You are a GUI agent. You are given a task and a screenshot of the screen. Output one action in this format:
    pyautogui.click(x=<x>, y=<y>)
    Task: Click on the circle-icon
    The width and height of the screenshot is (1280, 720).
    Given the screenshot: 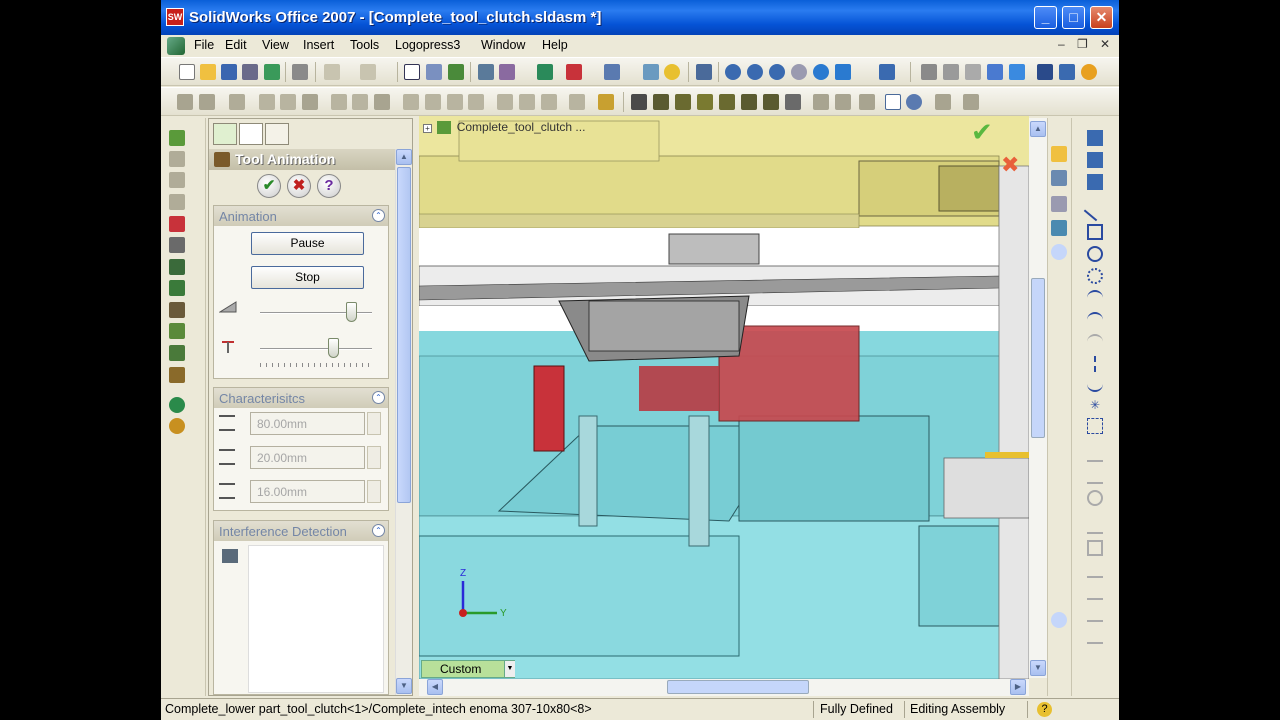 What is the action you would take?
    pyautogui.click(x=1095, y=254)
    